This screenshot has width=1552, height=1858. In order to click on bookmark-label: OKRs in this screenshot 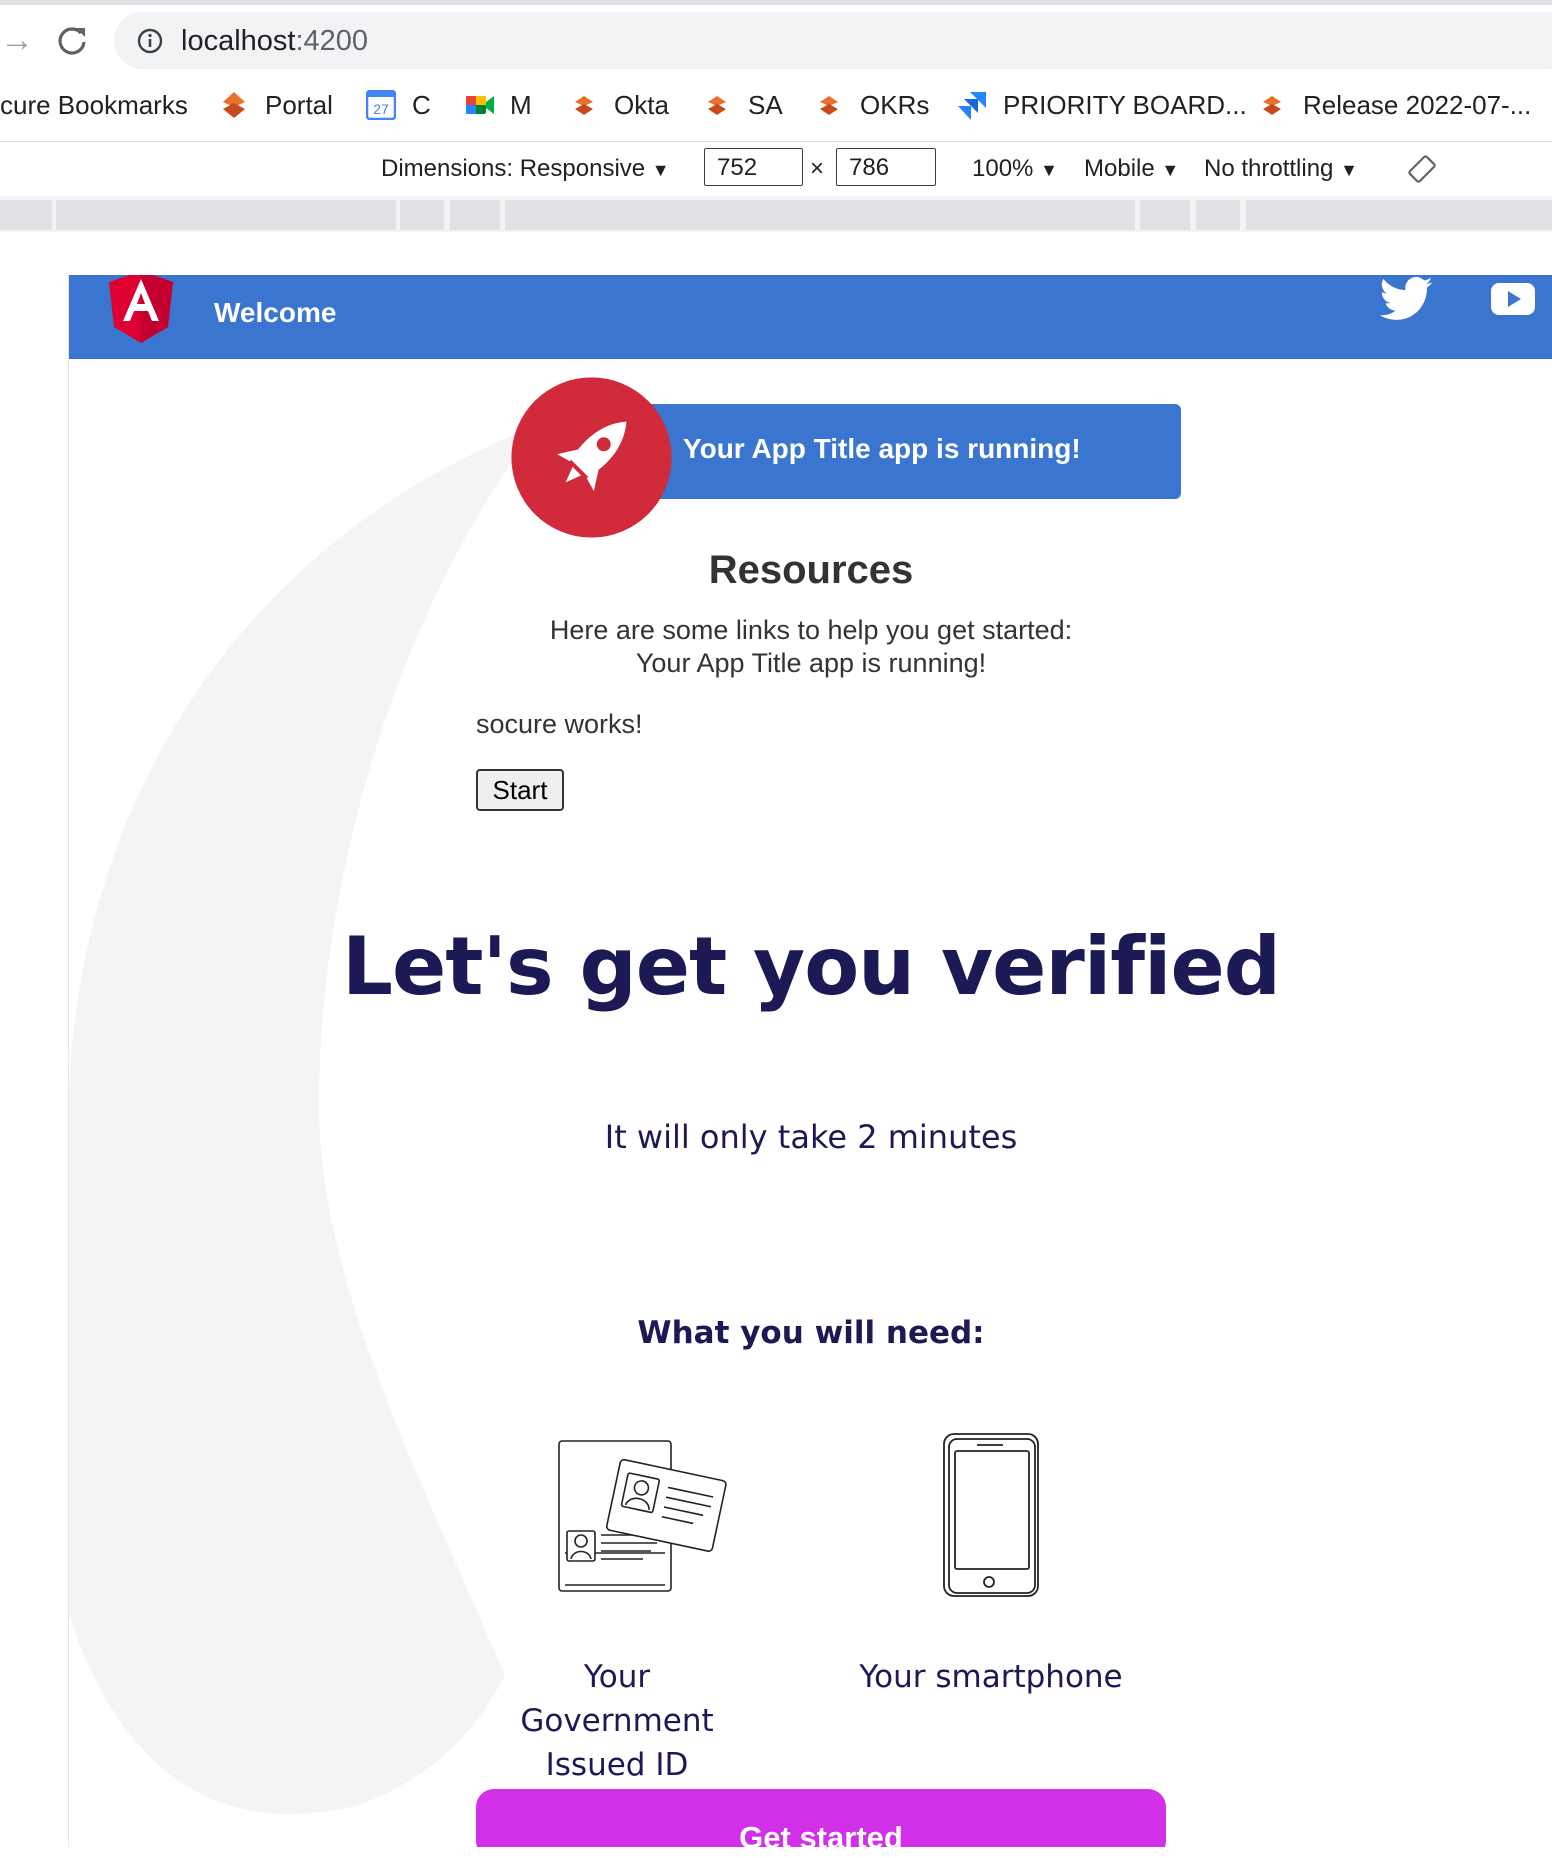, I will do `click(895, 105)`.